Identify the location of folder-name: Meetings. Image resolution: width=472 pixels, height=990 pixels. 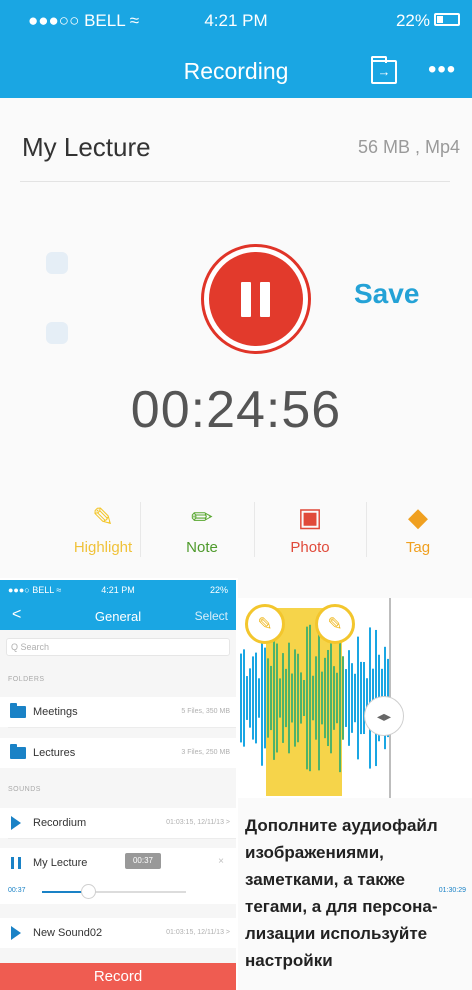
(55, 712).